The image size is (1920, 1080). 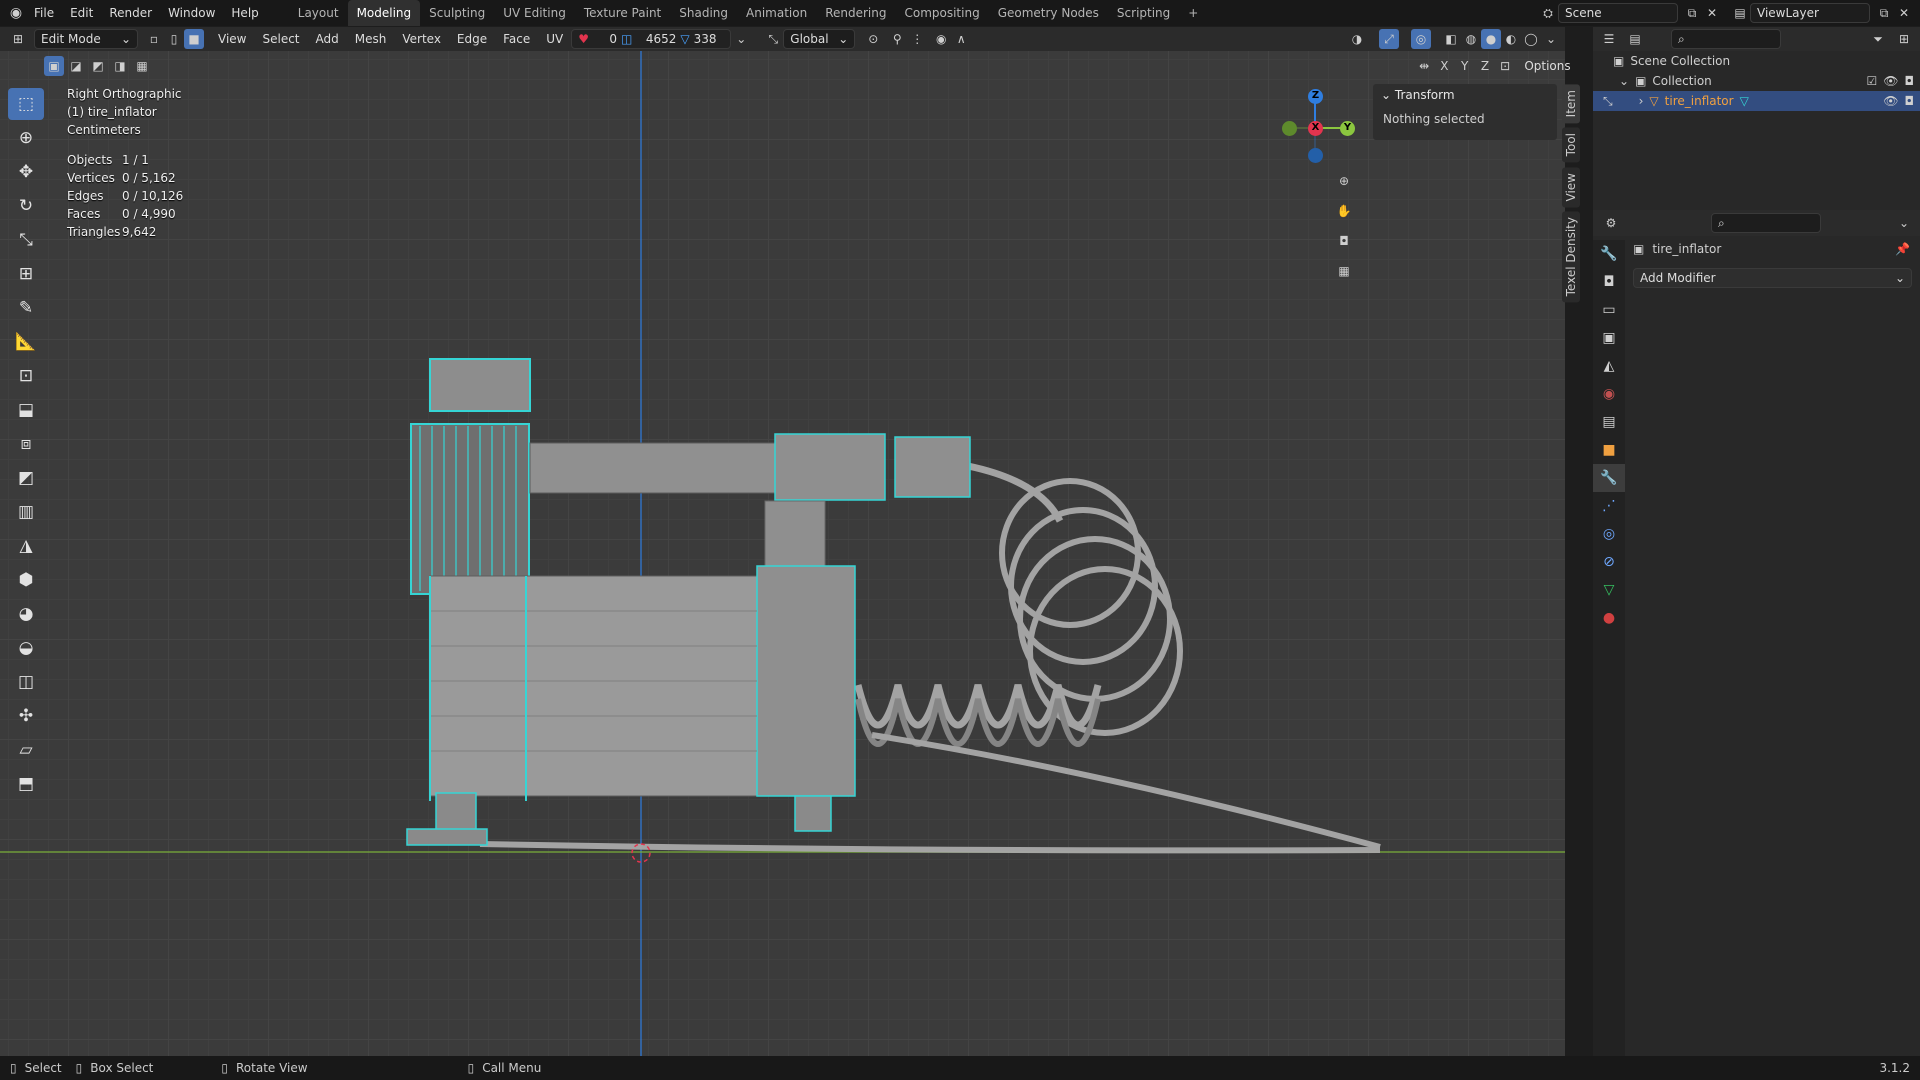 What do you see at coordinates (26, 512) in the screenshot?
I see `loop-cut-tool: ▥` at bounding box center [26, 512].